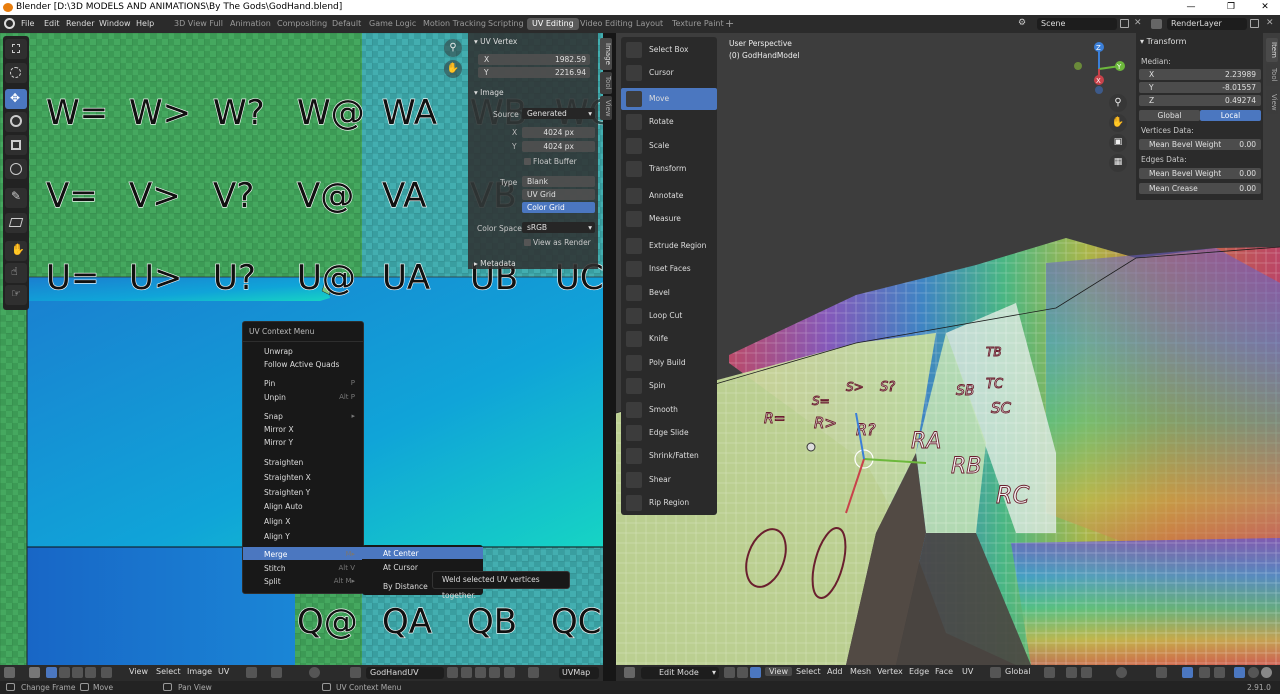  Describe the element at coordinates (16, 145) in the screenshot. I see `scale-tool-button` at that location.